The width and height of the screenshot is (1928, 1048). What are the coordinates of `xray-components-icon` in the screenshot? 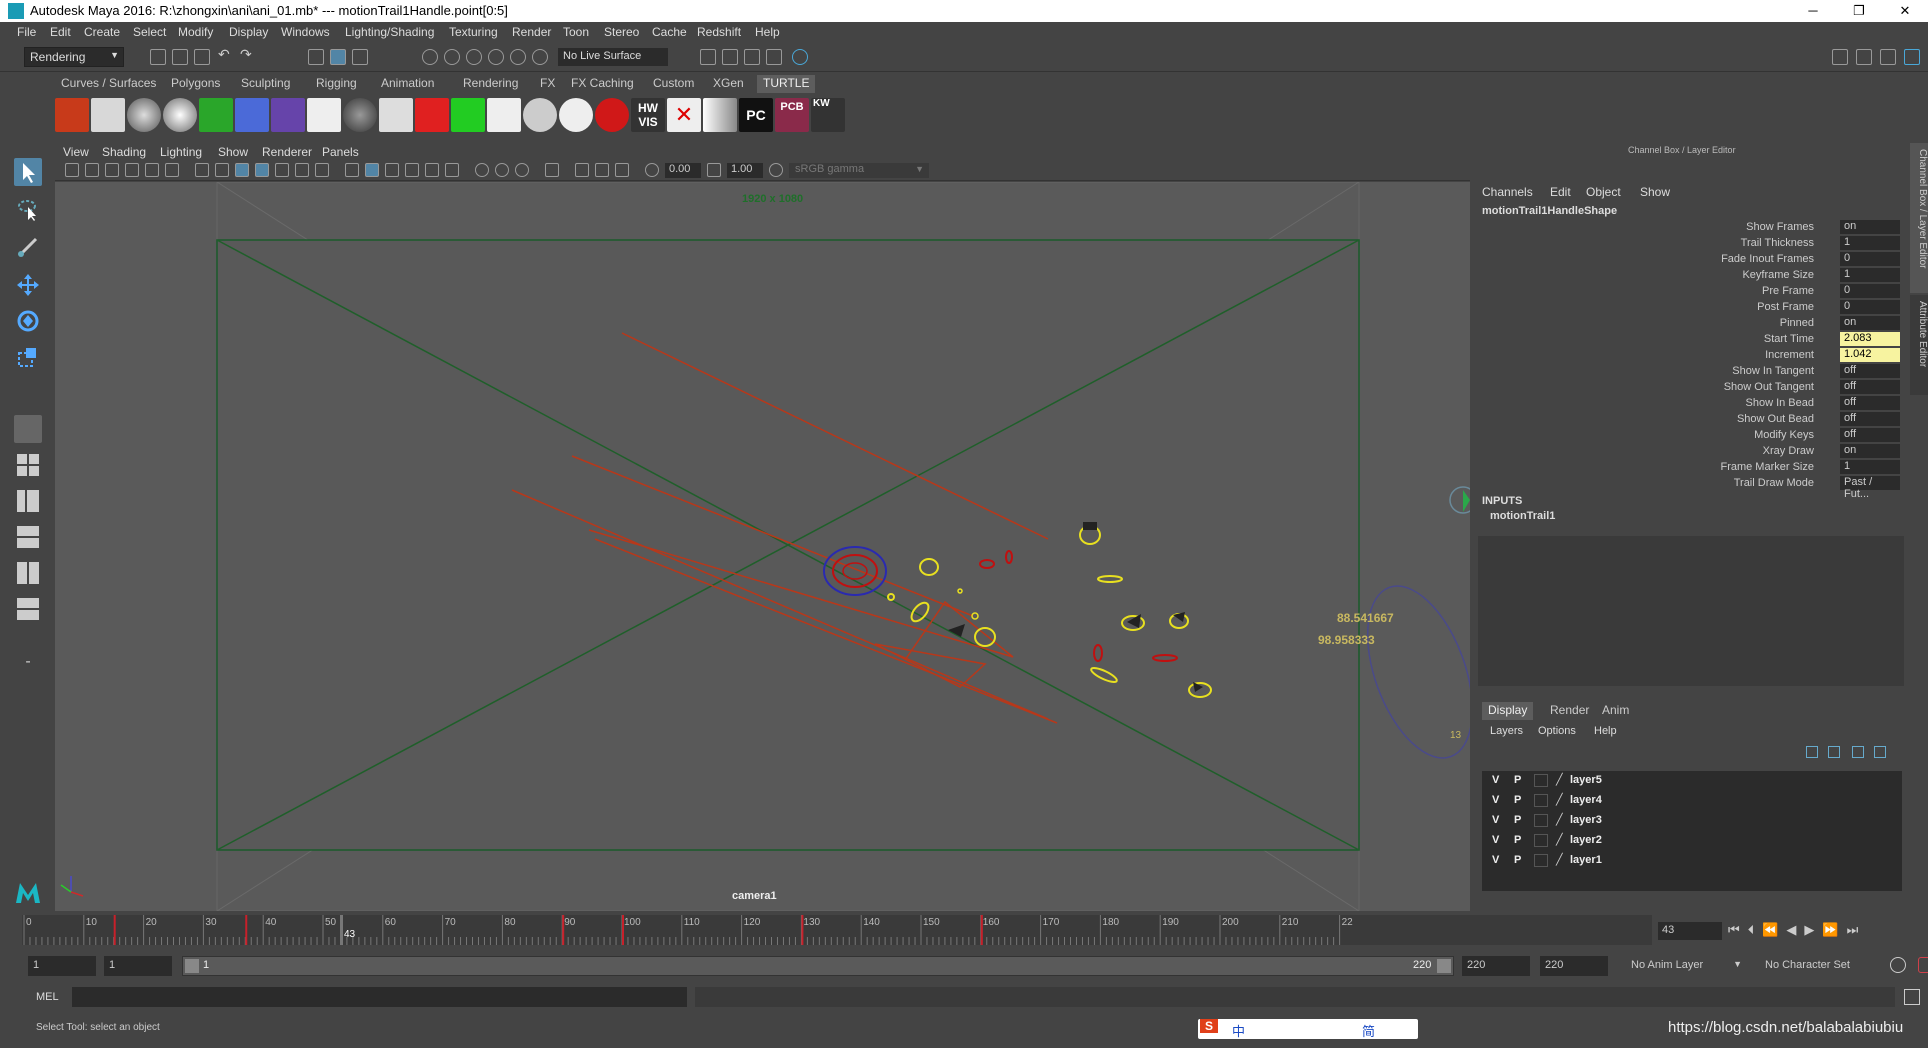 It's located at (622, 170).